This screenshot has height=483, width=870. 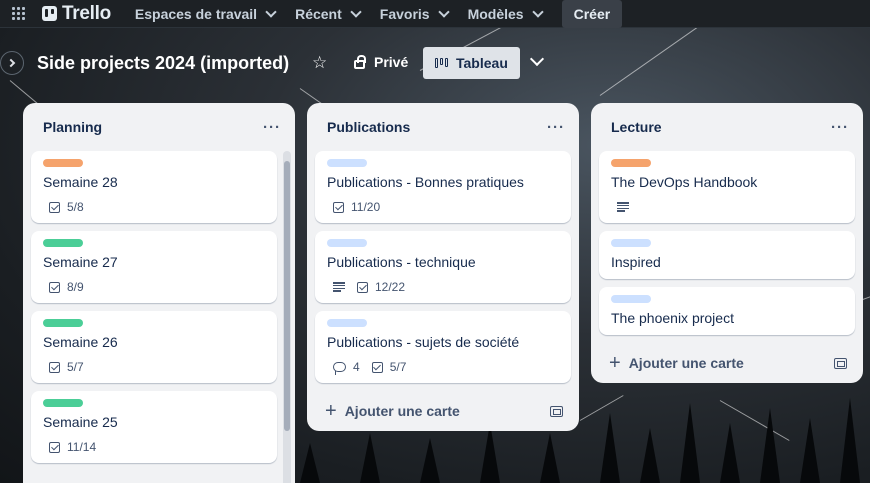 I want to click on trello-logo-icon, so click(x=49, y=13).